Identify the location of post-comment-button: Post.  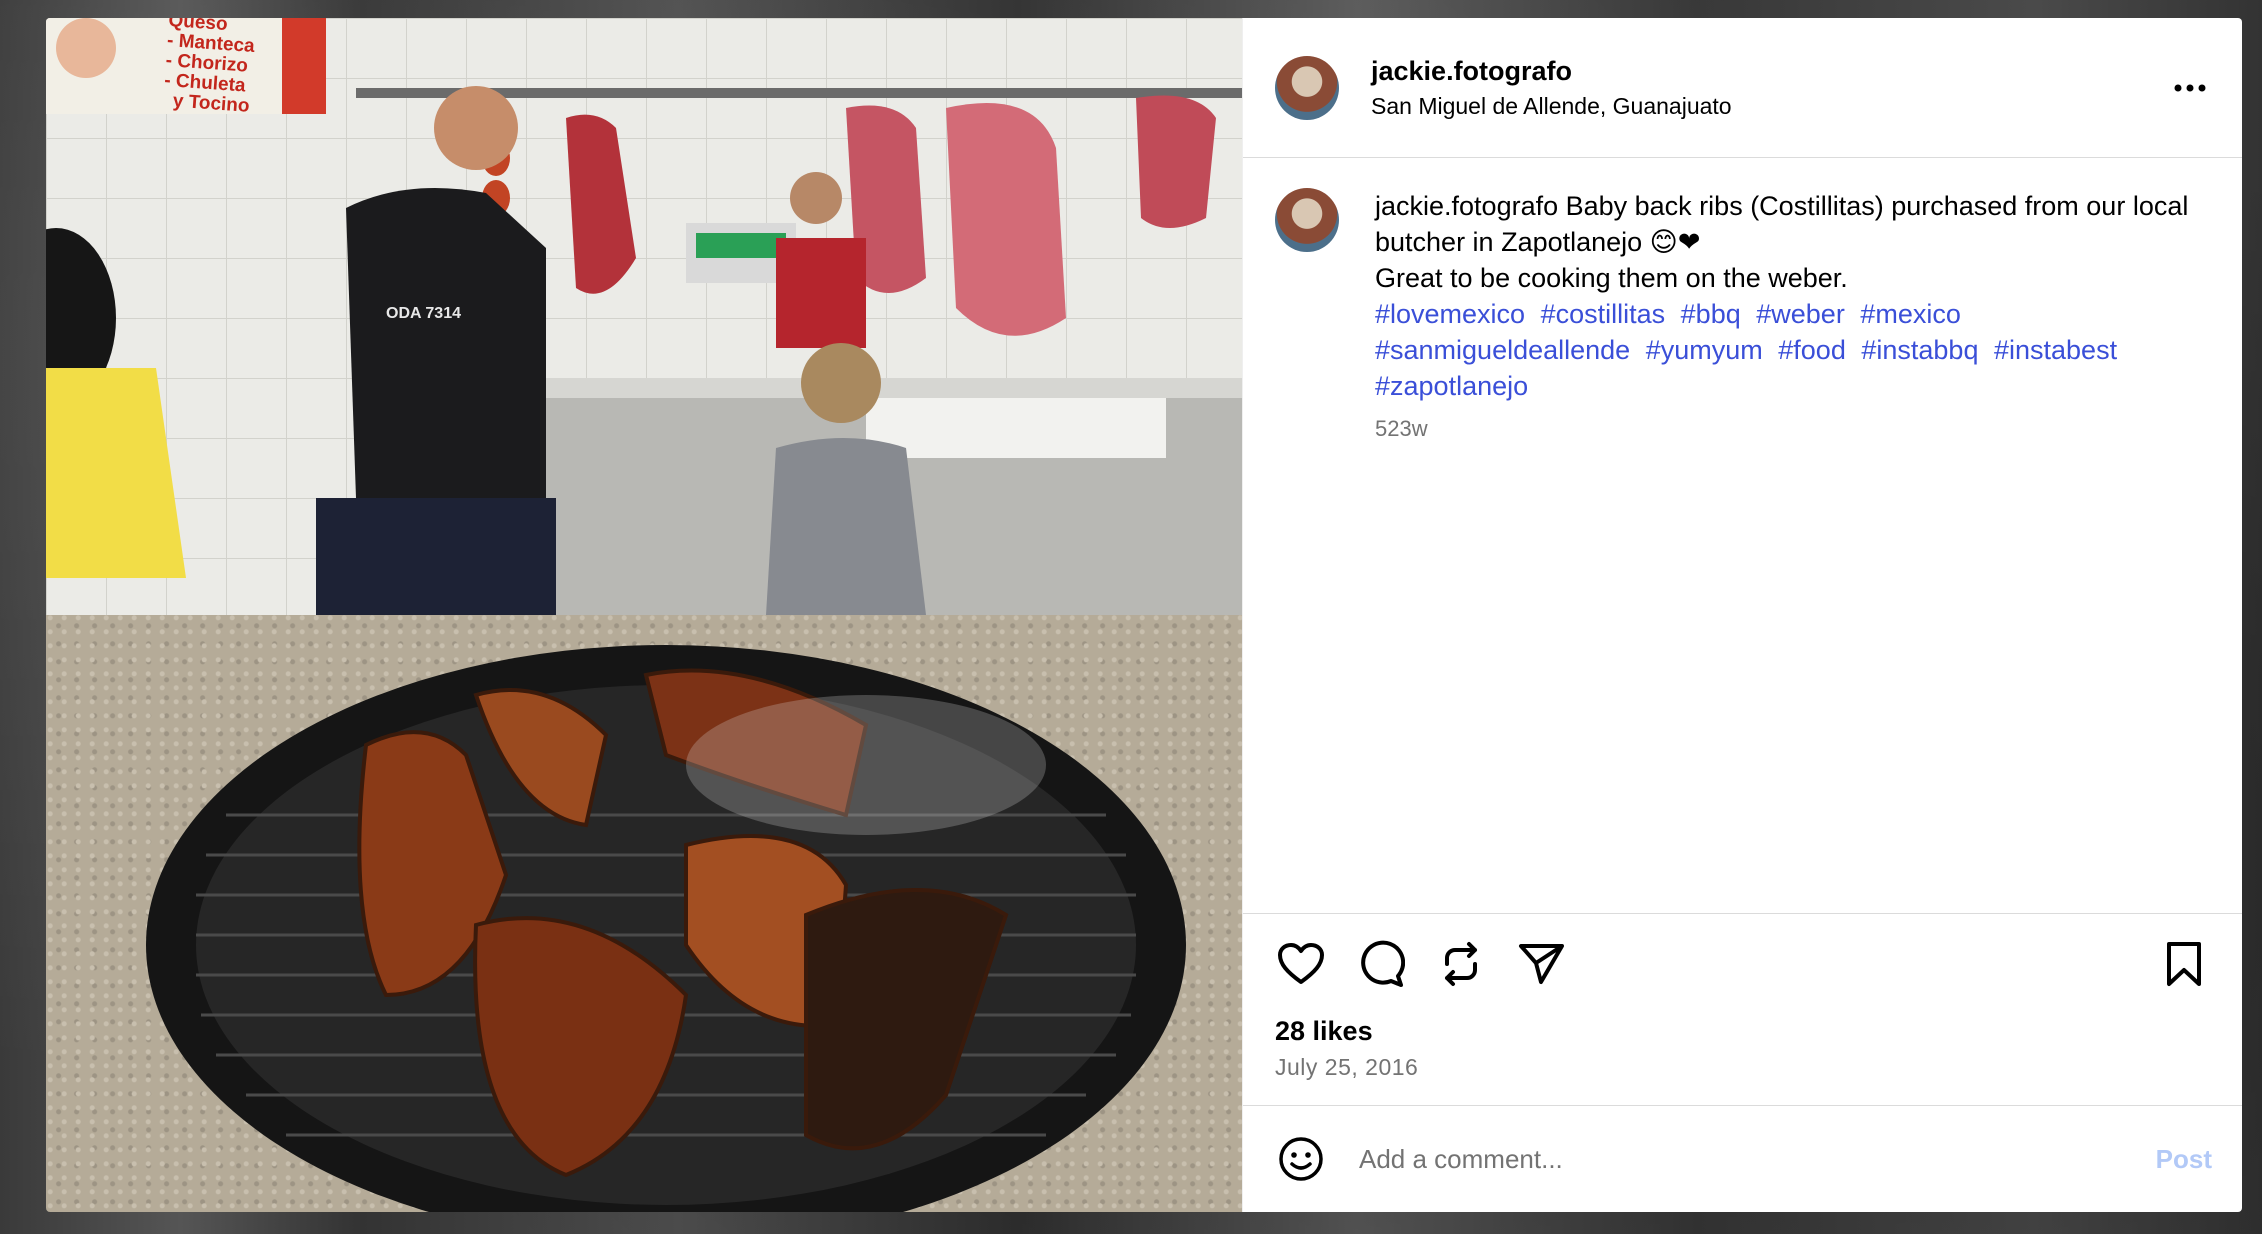
(2184, 1159).